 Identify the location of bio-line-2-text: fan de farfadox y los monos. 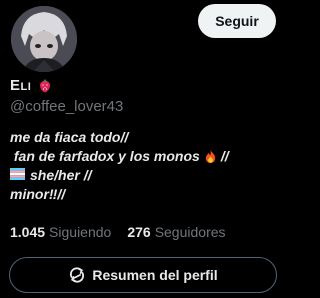
(106, 156).